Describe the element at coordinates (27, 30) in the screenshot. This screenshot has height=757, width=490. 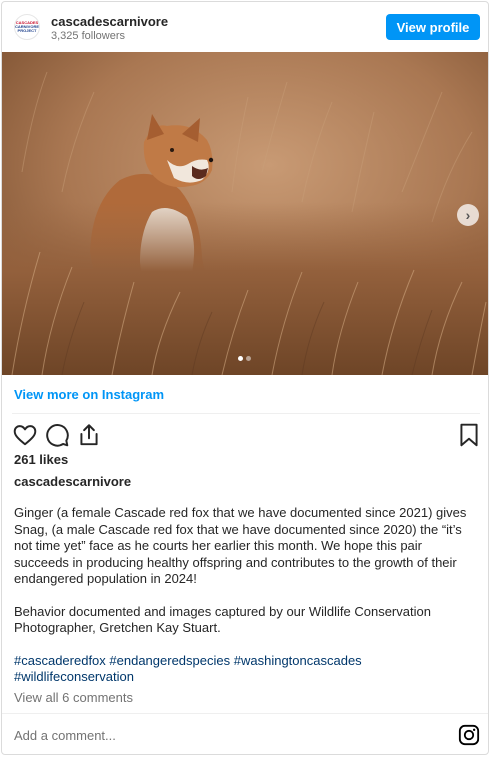
I see `avatar-text-3: PROJECT` at that location.